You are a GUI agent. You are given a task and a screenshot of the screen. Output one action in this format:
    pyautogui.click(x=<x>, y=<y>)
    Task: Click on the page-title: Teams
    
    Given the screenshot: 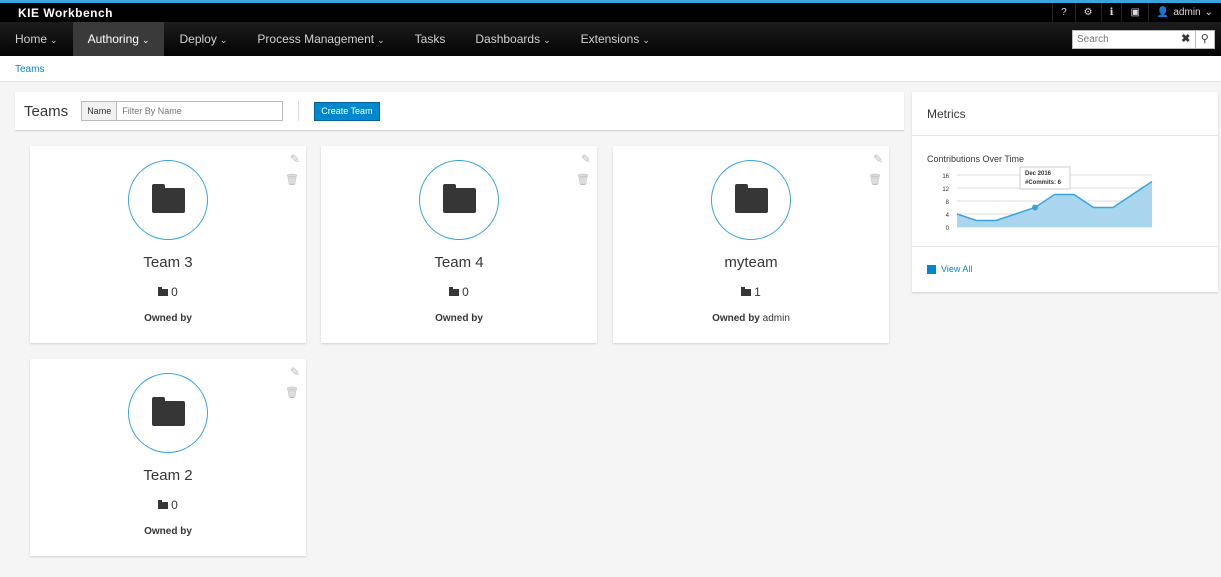 What is the action you would take?
    pyautogui.click(x=46, y=111)
    